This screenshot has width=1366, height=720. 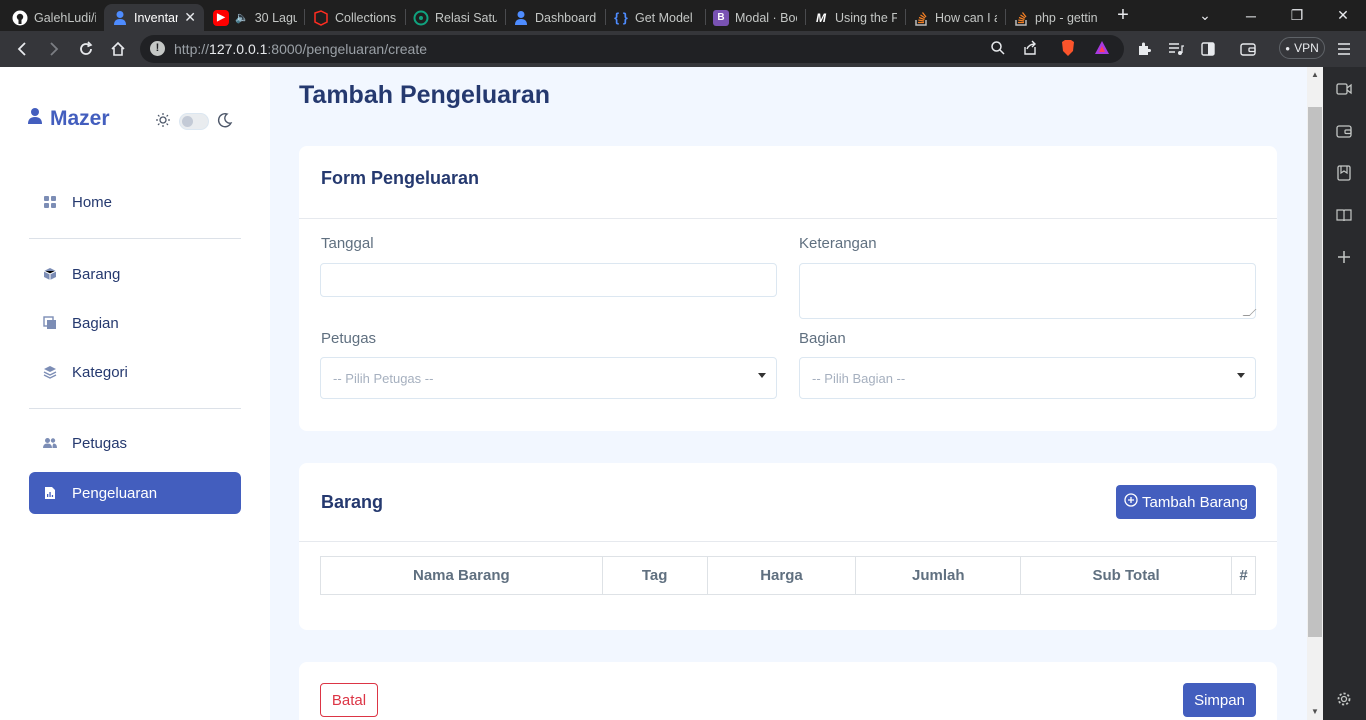 What do you see at coordinates (1344, 215) in the screenshot?
I see `reading-list-icon` at bounding box center [1344, 215].